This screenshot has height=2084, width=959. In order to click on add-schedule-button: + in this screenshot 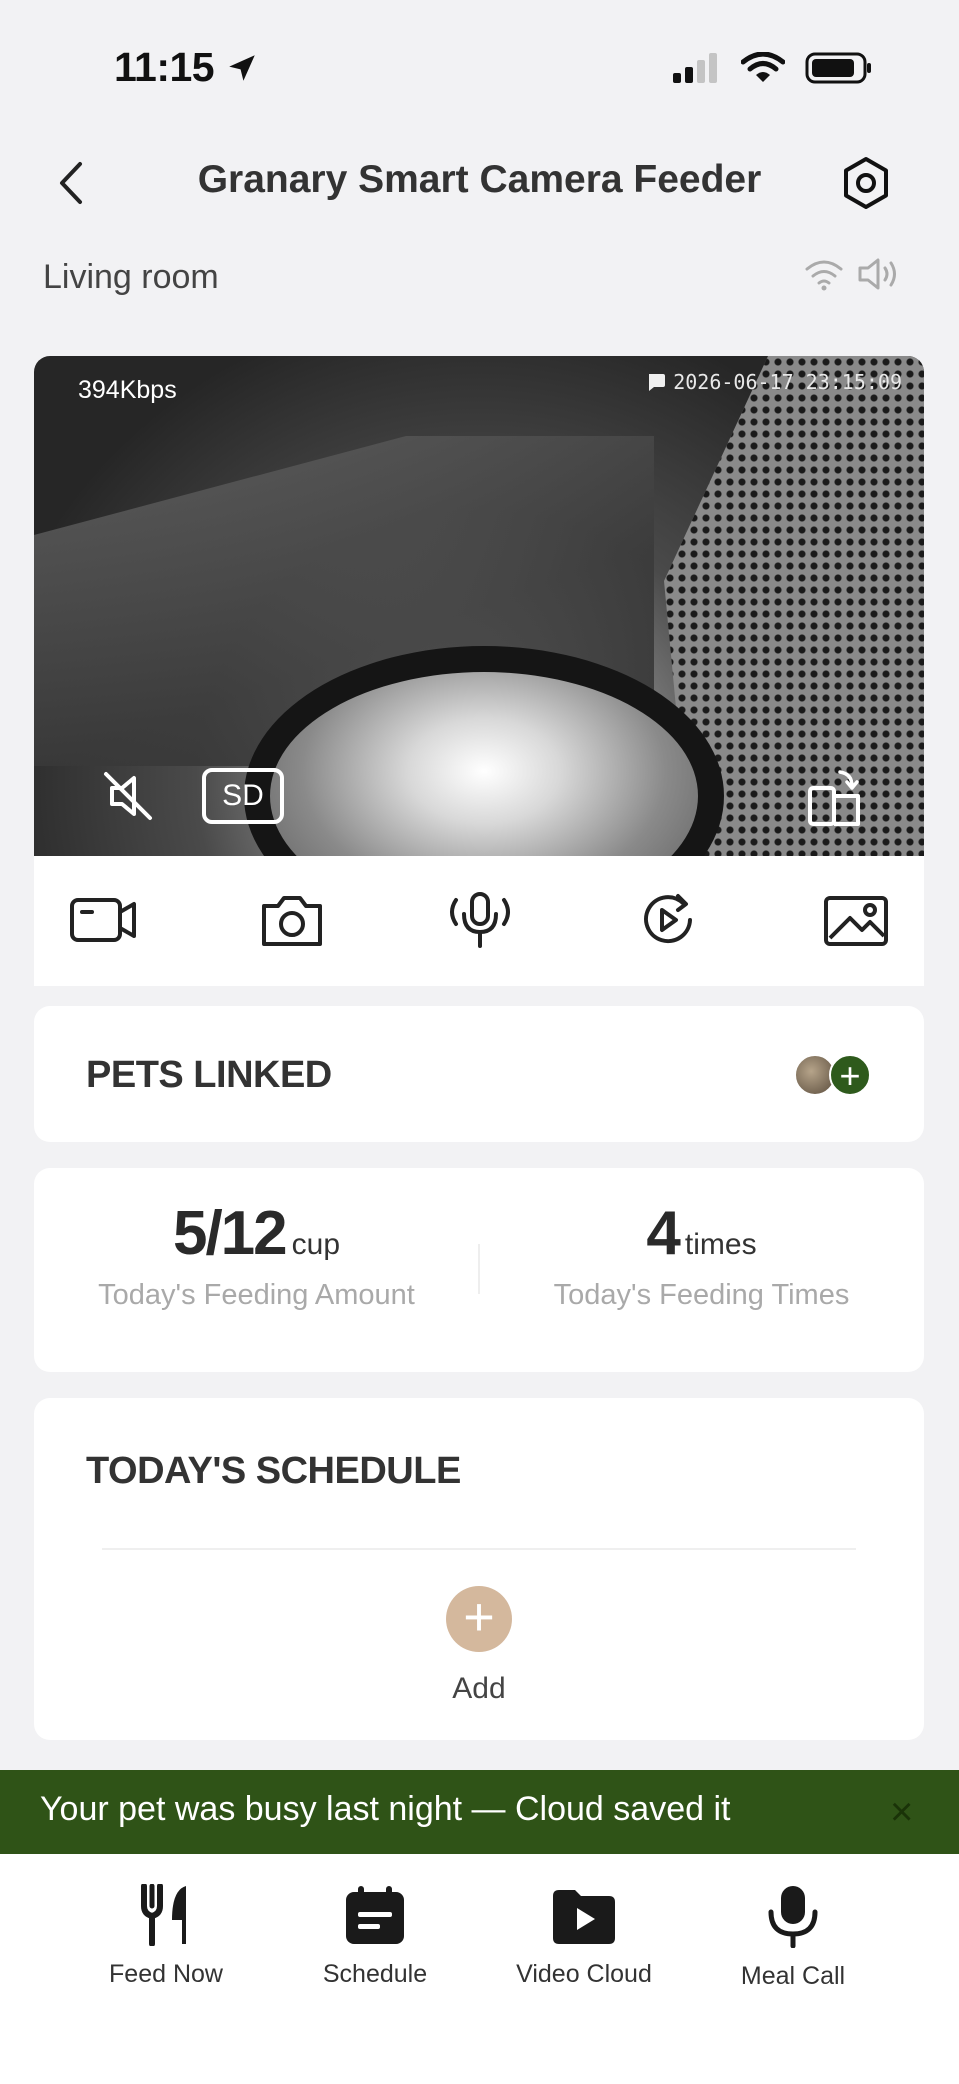, I will do `click(479, 1619)`.